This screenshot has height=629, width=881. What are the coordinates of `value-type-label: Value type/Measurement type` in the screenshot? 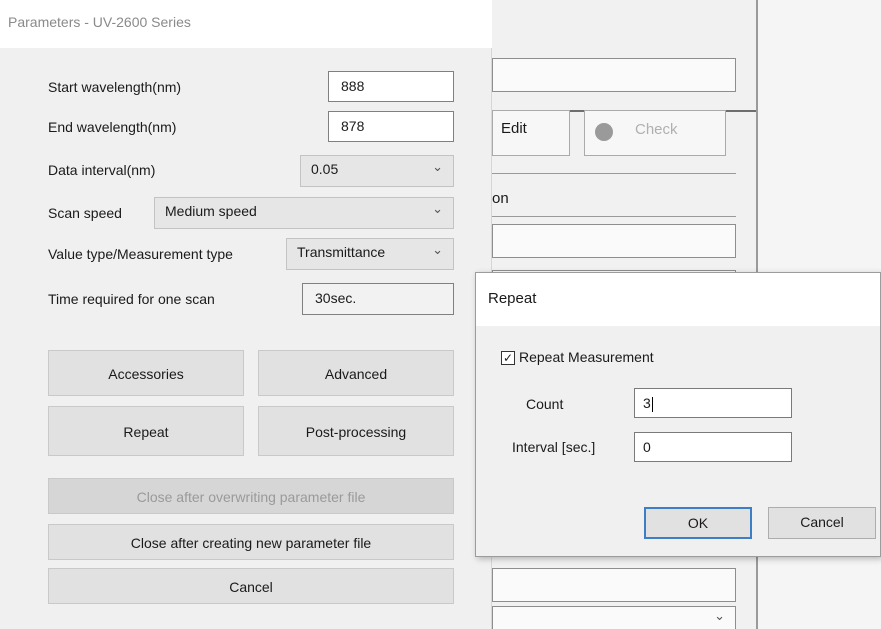 It's located at (140, 254).